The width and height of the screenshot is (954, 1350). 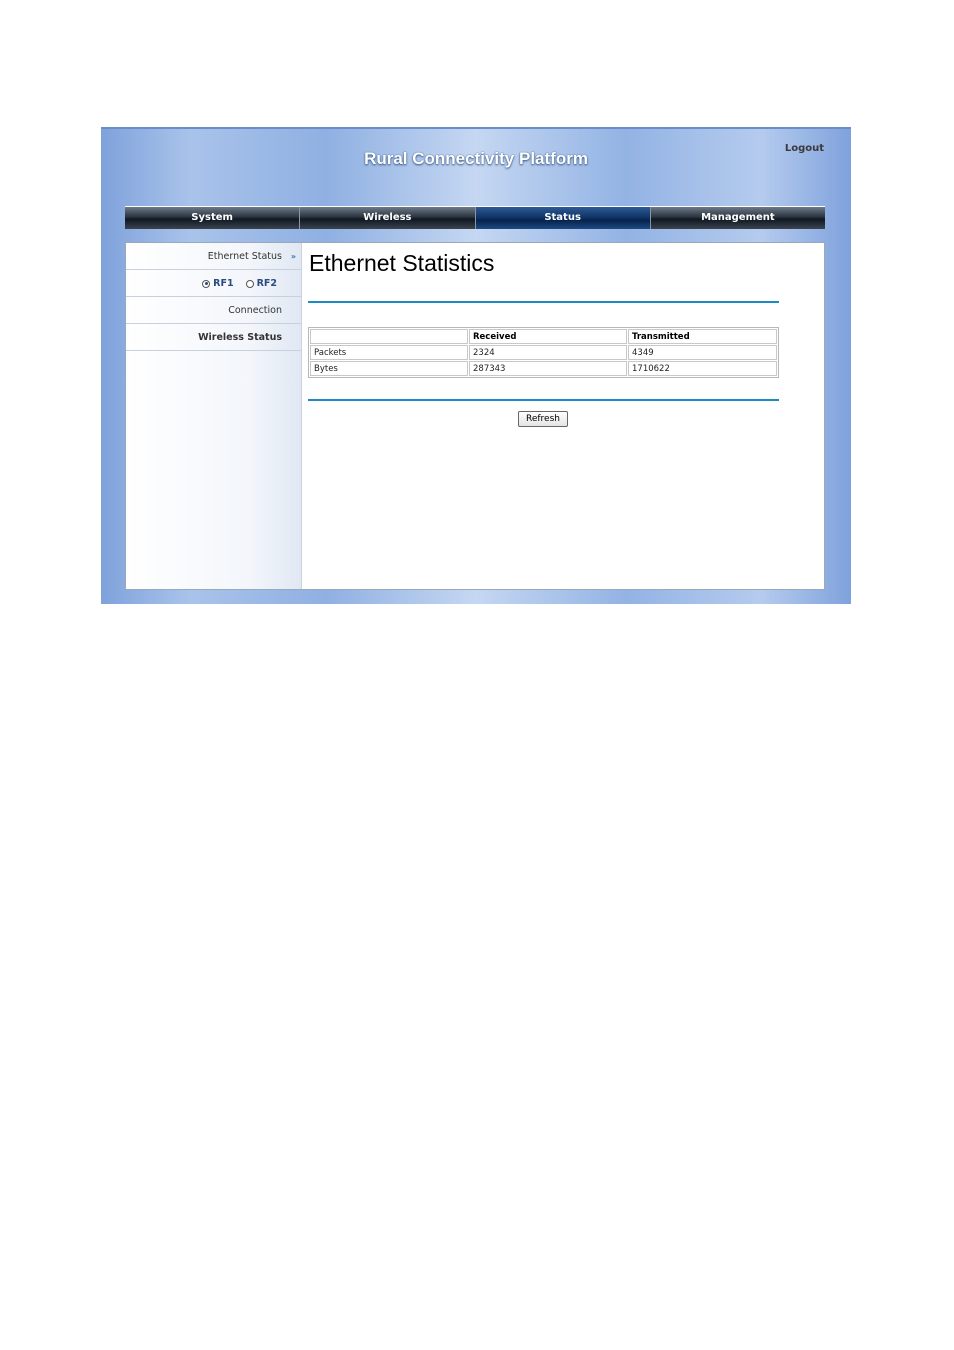 I want to click on page-title: Ethernet Statistics, so click(x=402, y=263).